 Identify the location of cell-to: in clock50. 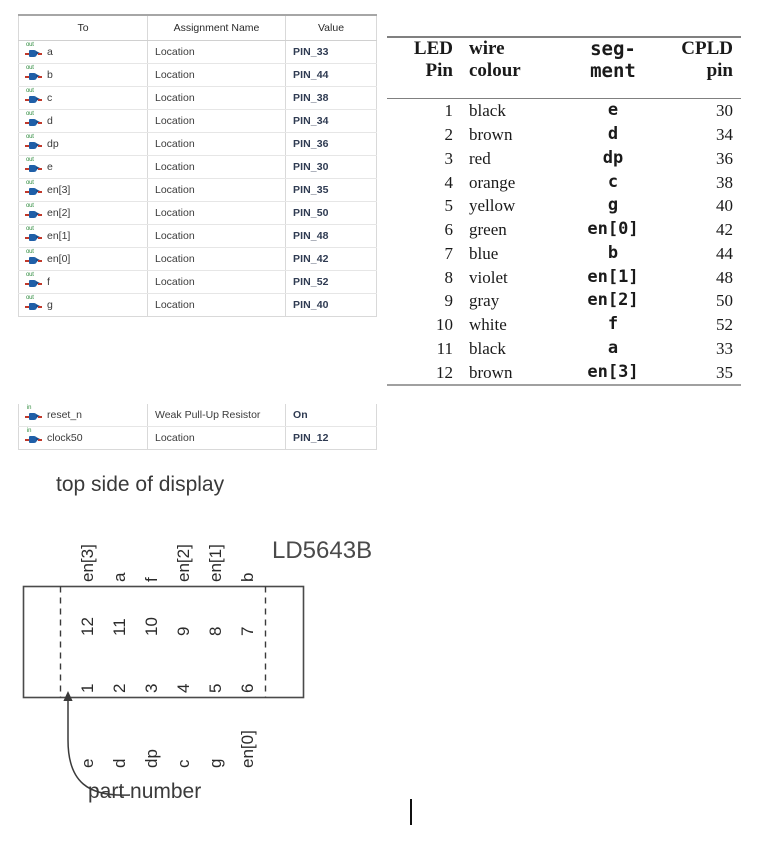
(83, 438).